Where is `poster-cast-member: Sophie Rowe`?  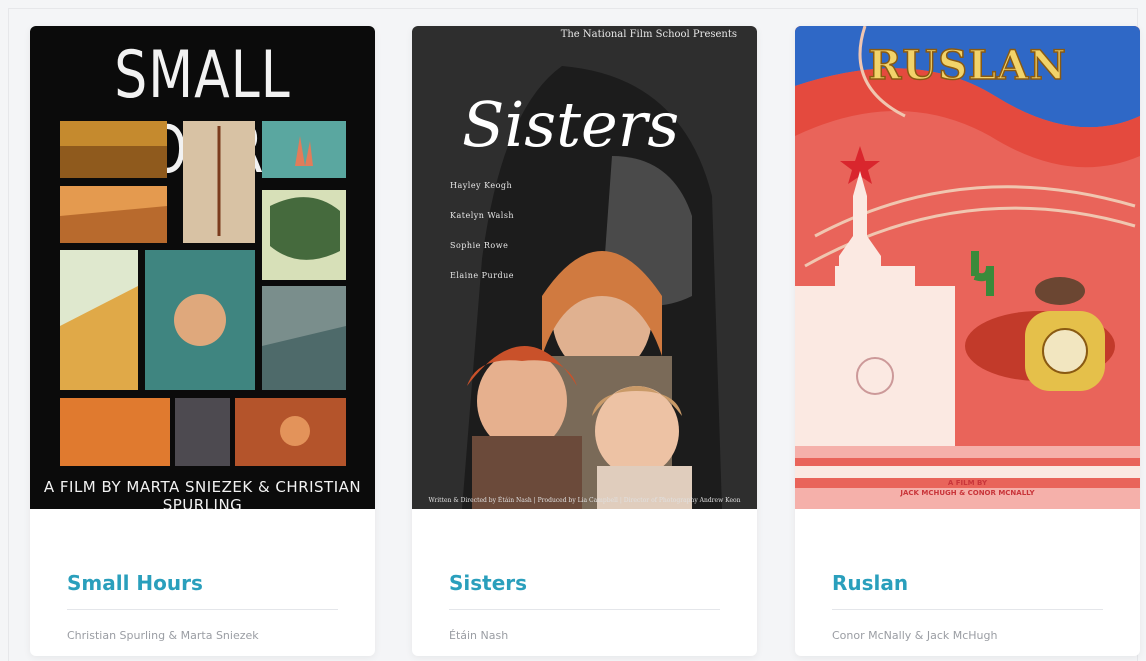
poster-cast-member: Sophie Rowe is located at coordinates (479, 245).